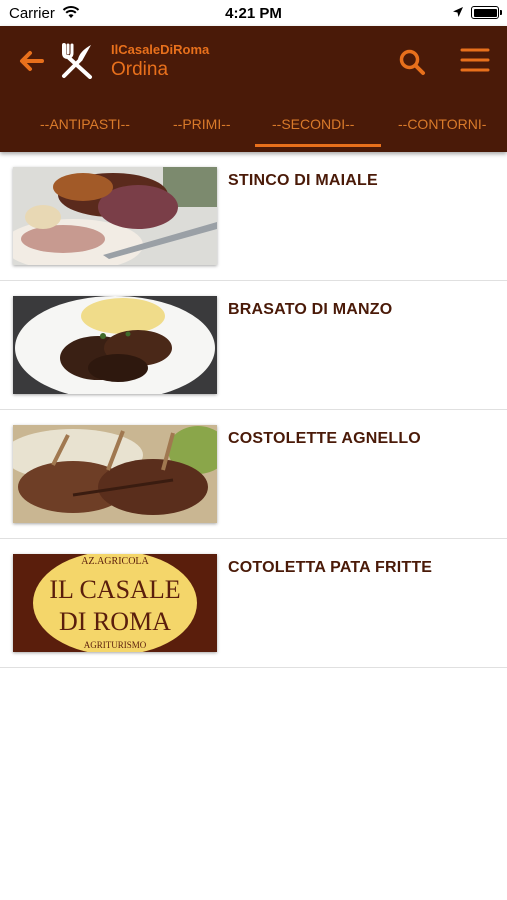 Image resolution: width=507 pixels, height=900 pixels. I want to click on tab-secondi: --SECONDI--, so click(313, 124).